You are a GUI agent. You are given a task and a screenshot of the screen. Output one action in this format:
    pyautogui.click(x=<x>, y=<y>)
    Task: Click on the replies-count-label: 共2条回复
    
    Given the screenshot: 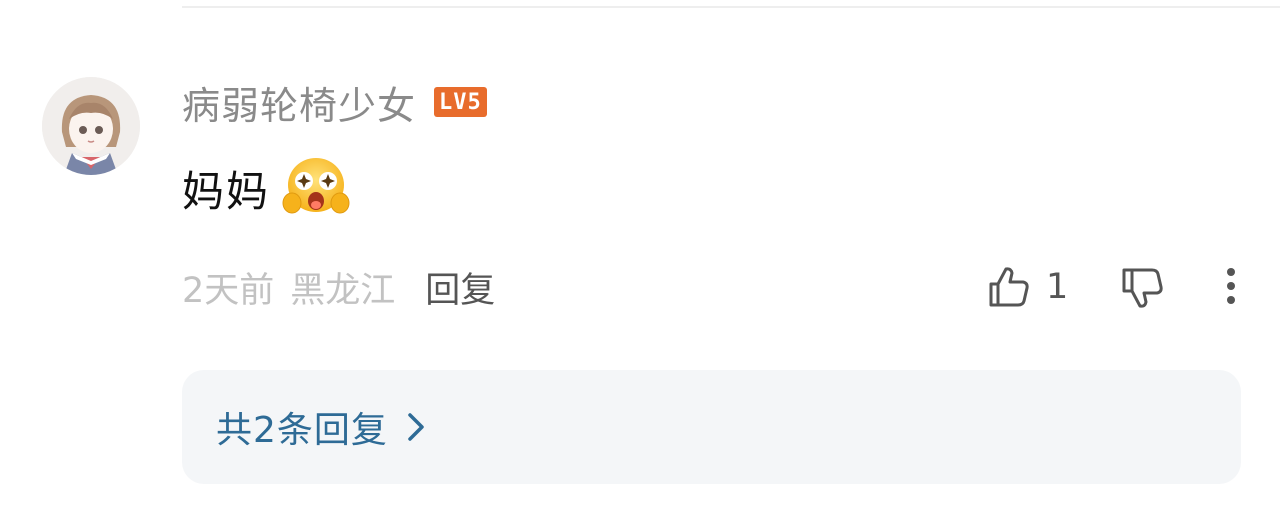 What is the action you would take?
    pyautogui.click(x=302, y=430)
    